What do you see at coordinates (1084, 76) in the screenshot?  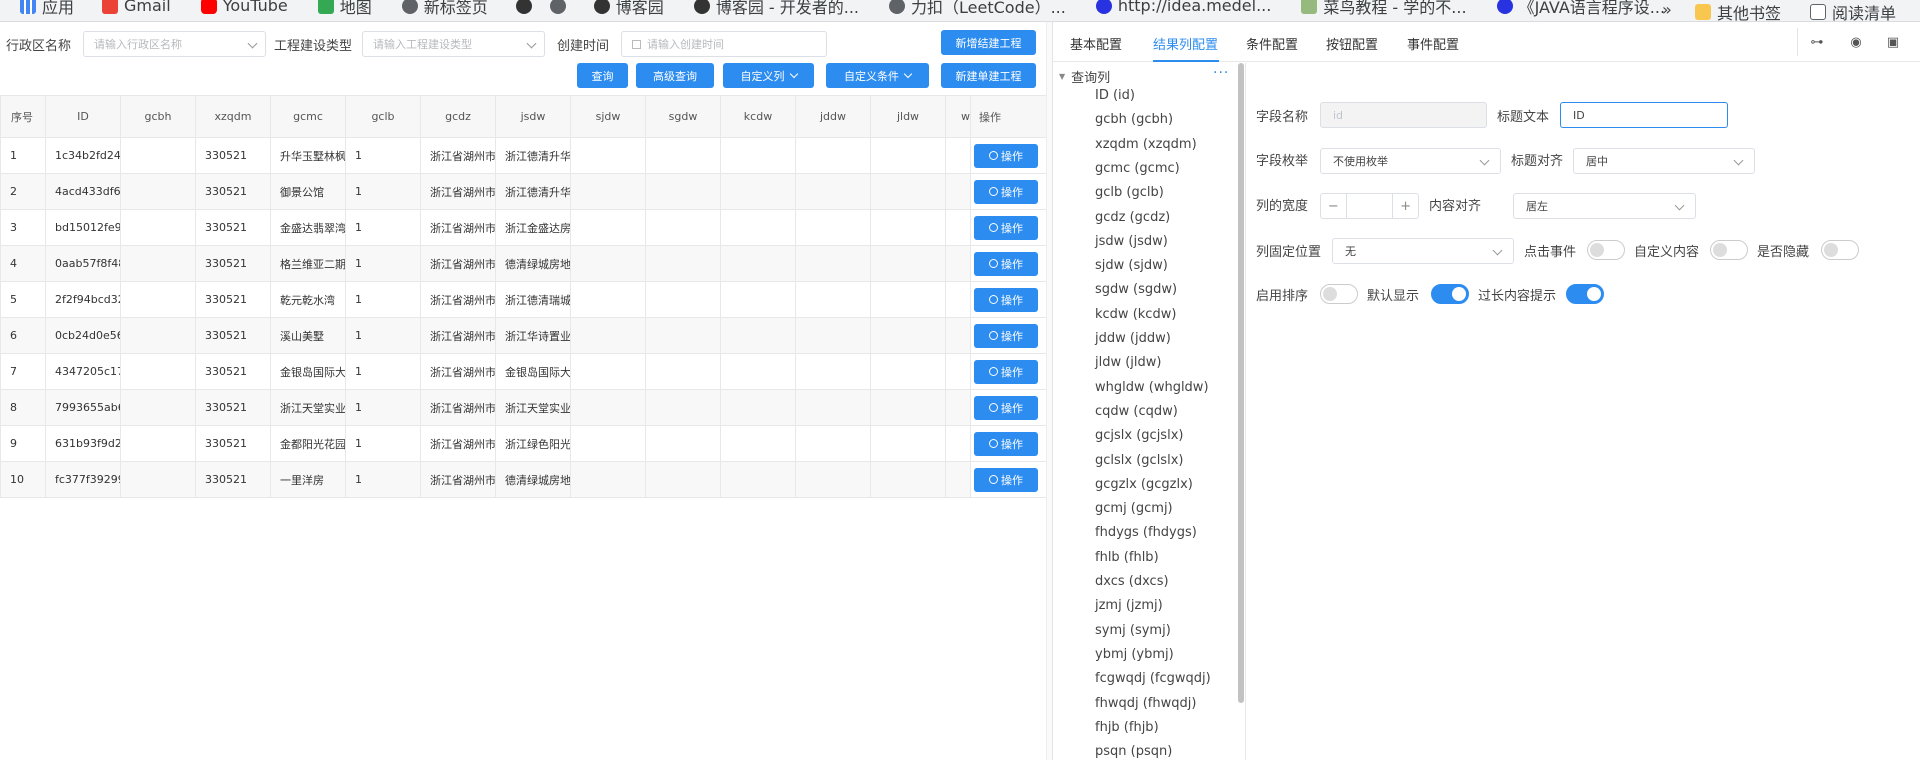 I see `tree-root: ▼ 查询列` at bounding box center [1084, 76].